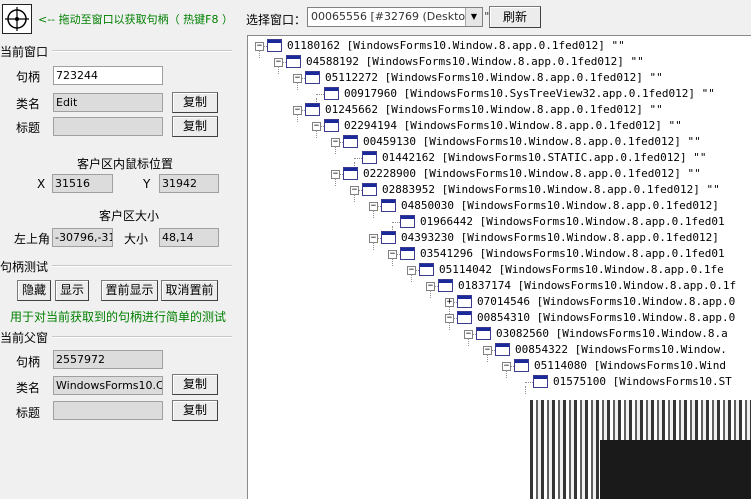  I want to click on parent-class-label: 类名, so click(28, 388).